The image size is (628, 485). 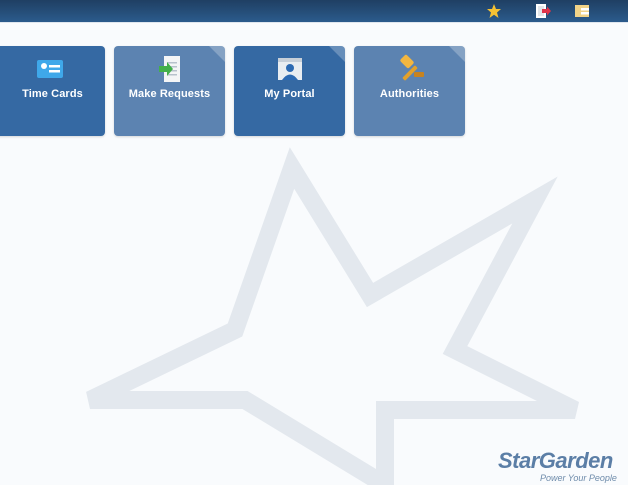 What do you see at coordinates (289, 94) in the screenshot?
I see `my-portal-label: My Portal` at bounding box center [289, 94].